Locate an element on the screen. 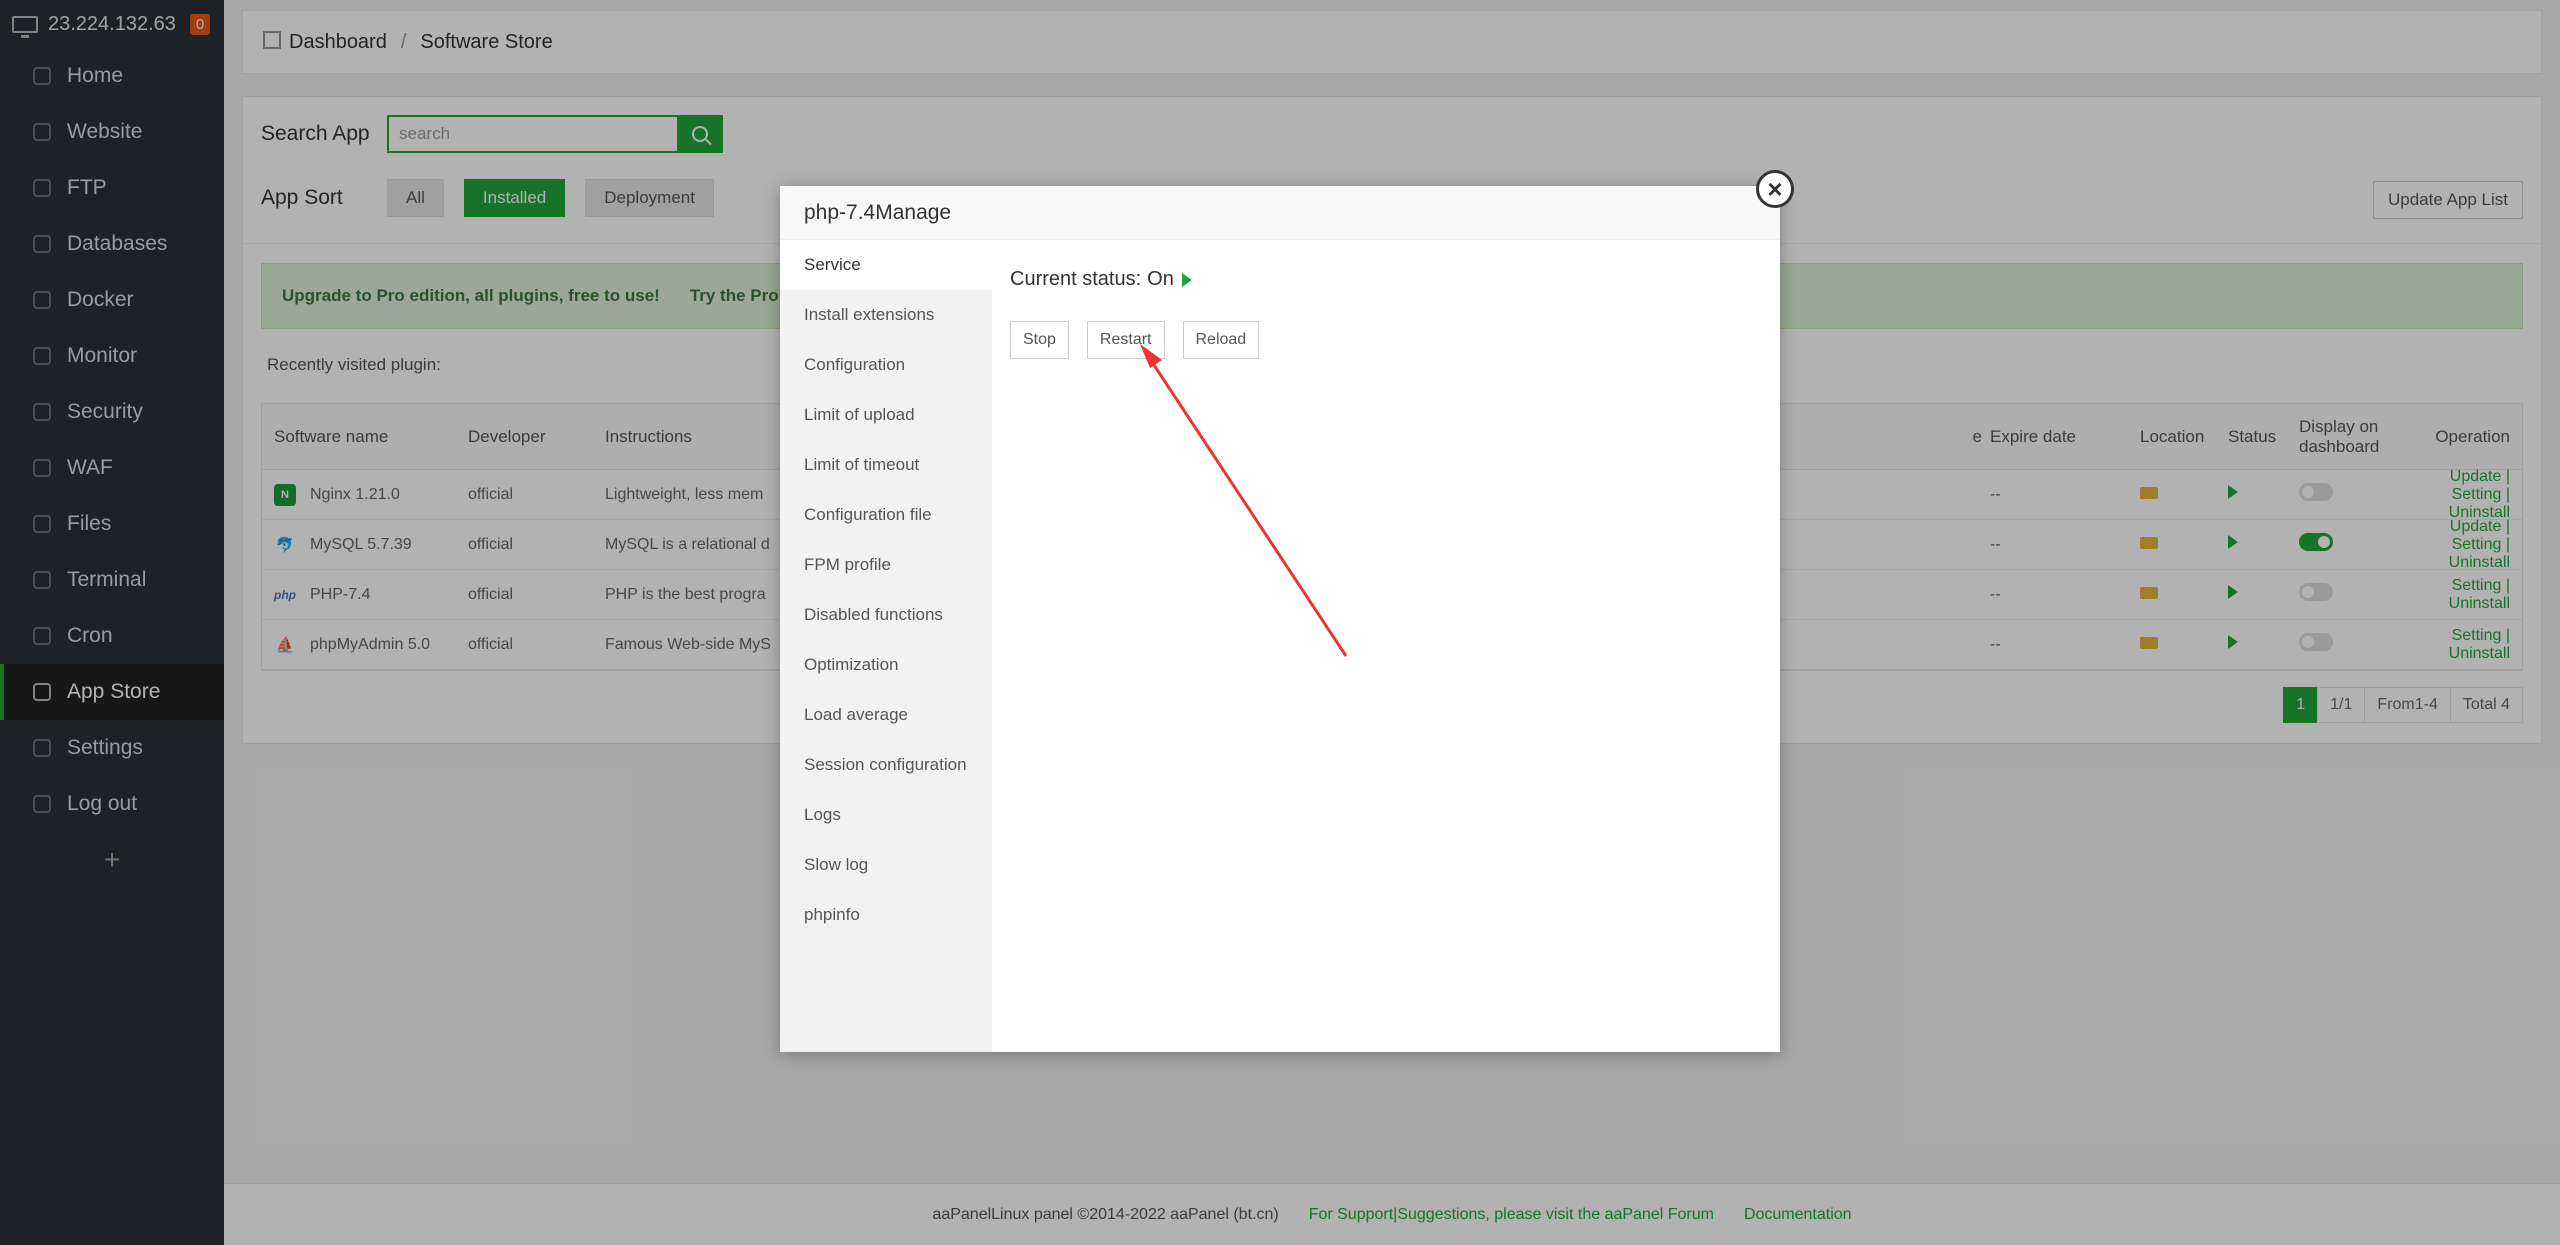 Image resolution: width=2560 pixels, height=1245 pixels. menu-item-install-extensions: Install extensions is located at coordinates (886, 315).